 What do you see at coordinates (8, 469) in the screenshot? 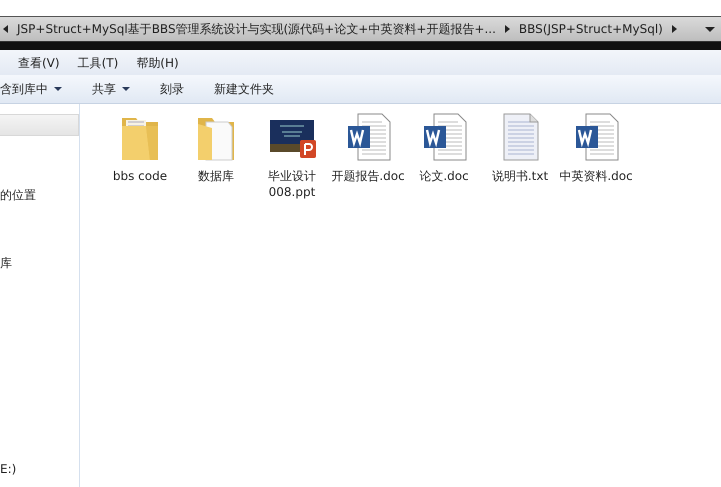
I see `sidebar-item: E:)` at bounding box center [8, 469].